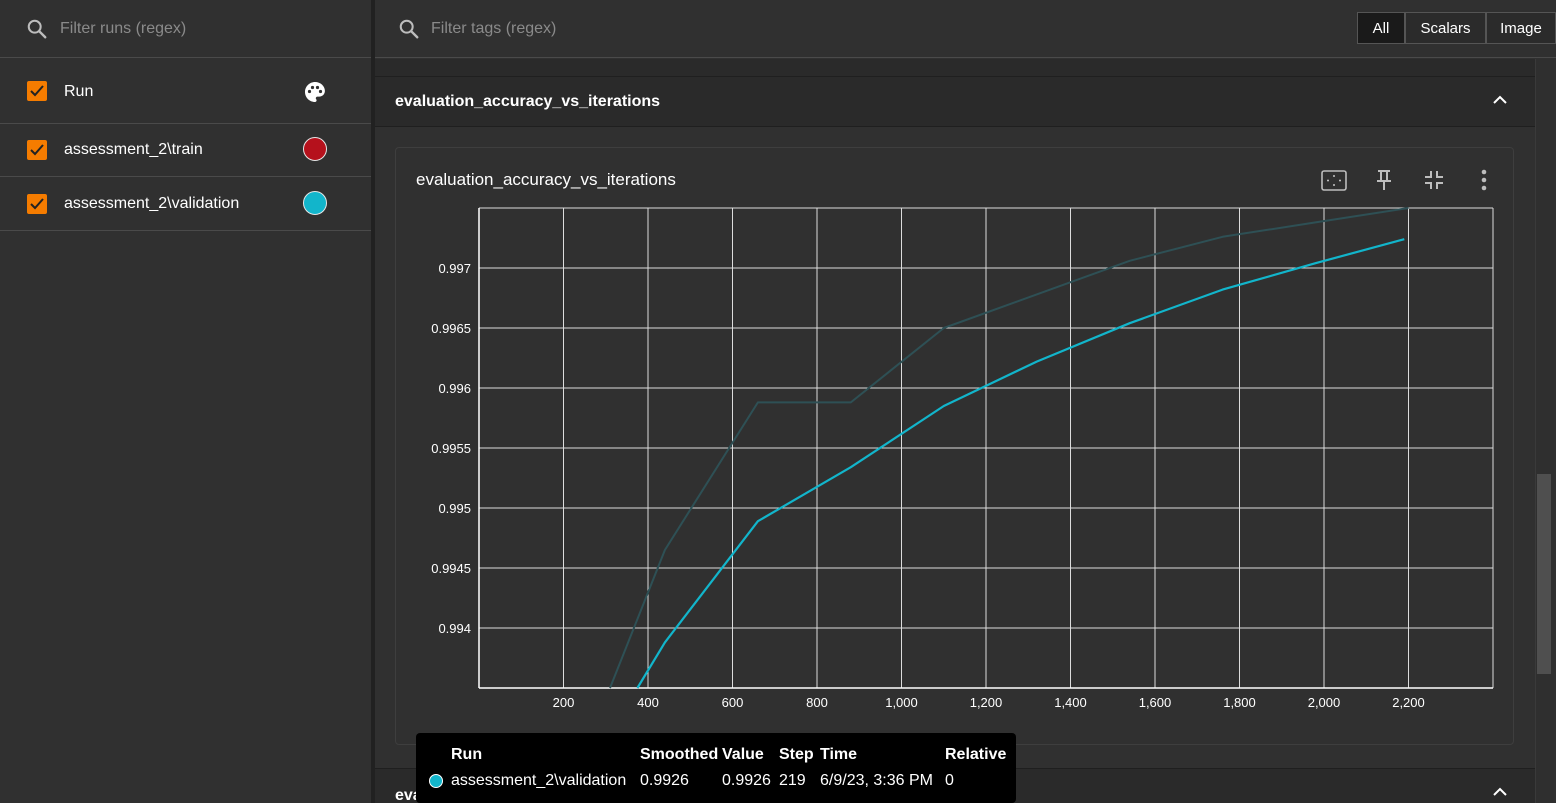 The image size is (1556, 803). Describe the element at coordinates (436, 781) in the screenshot. I see `tooltip-run-color-dot` at that location.